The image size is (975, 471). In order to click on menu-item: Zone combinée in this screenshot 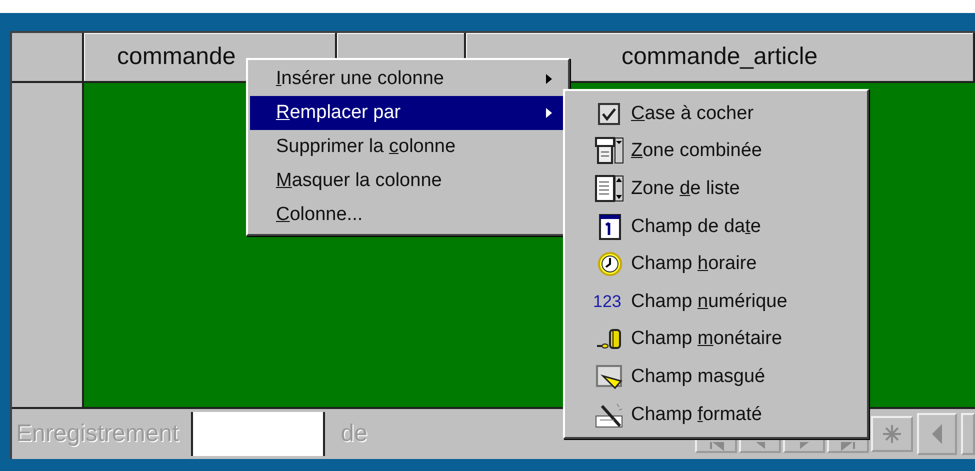, I will do `click(716, 151)`.